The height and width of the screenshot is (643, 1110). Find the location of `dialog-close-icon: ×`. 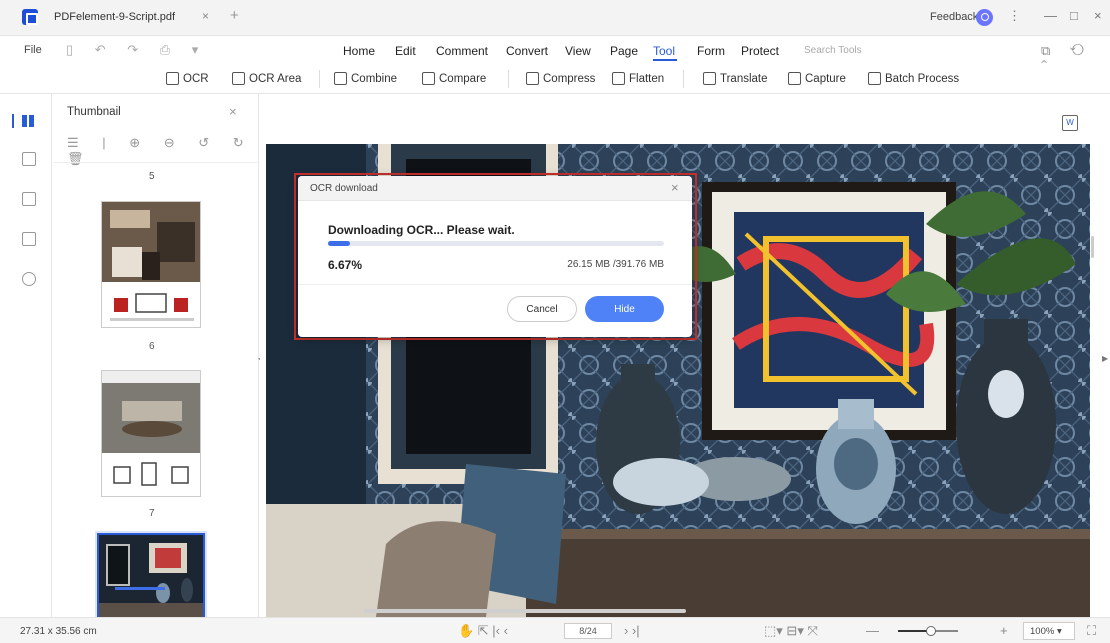

dialog-close-icon: × is located at coordinates (675, 187).